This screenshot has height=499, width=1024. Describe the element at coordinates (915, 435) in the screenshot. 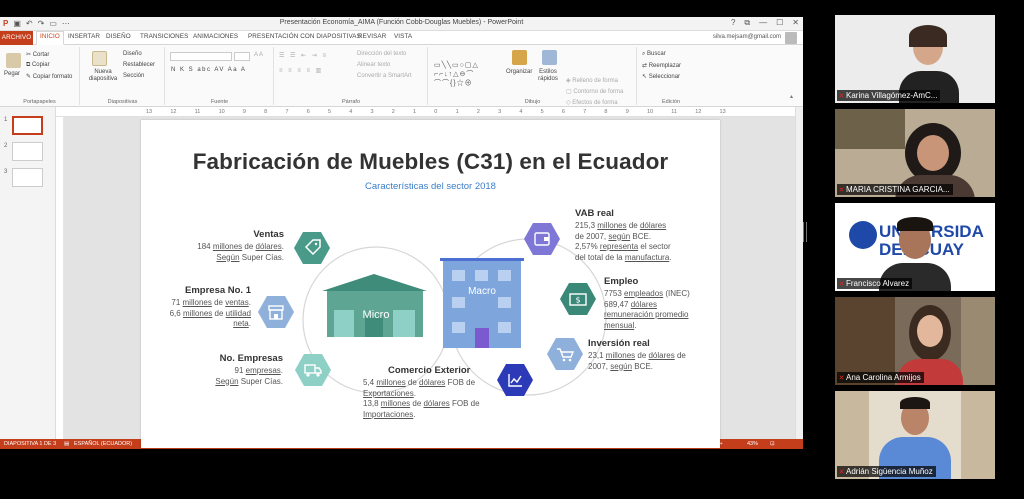

I see `participant-tile-5: ✕ Adrián Sigüencia Muñoz` at that location.